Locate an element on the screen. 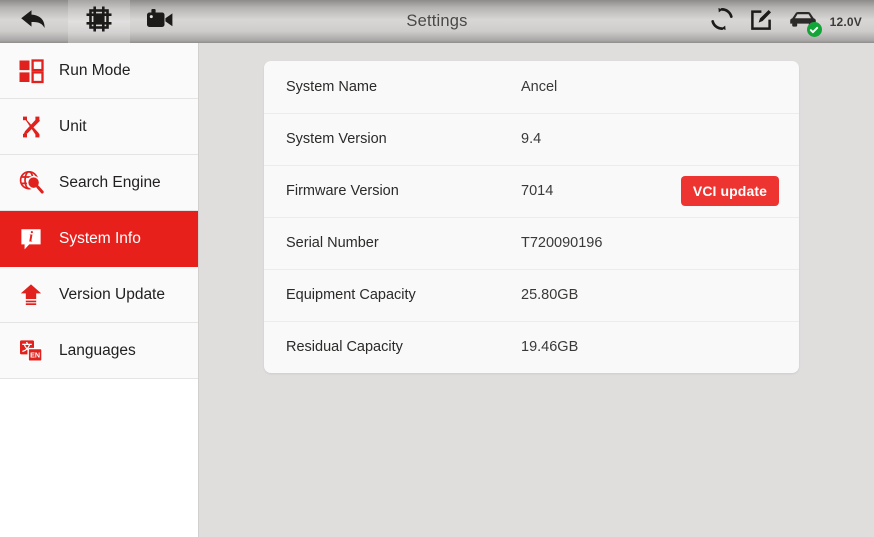 The width and height of the screenshot is (874, 537). language-icon: 文 EN is located at coordinates (31, 351).